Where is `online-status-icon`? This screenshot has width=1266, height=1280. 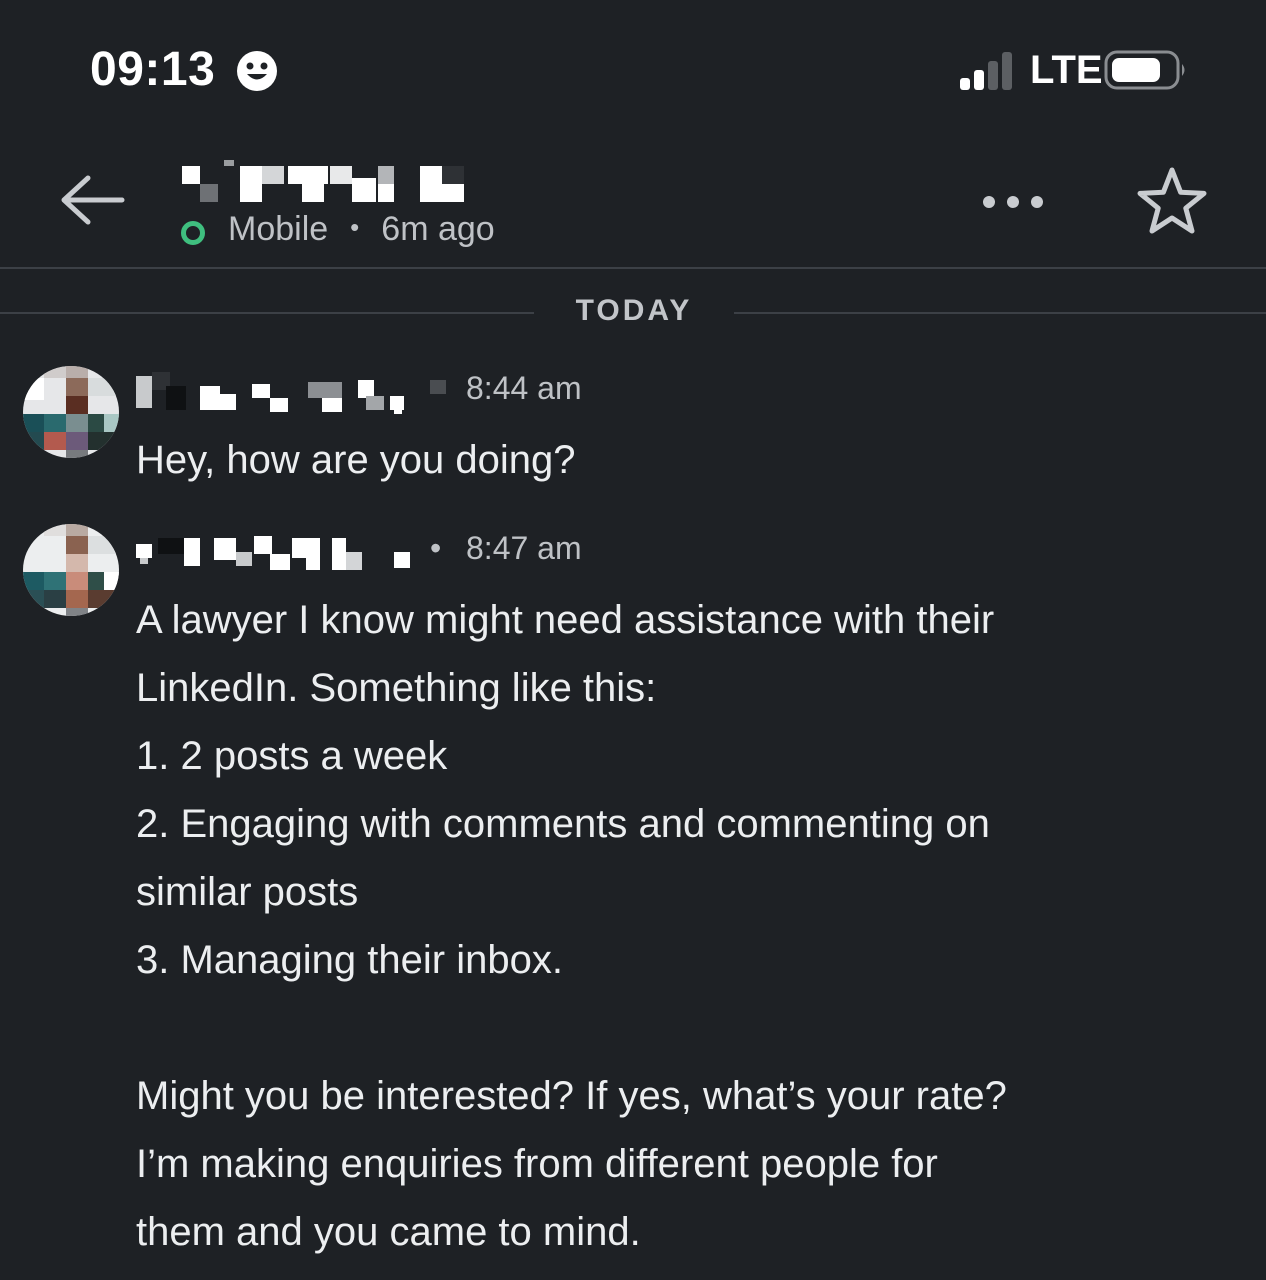 online-status-icon is located at coordinates (193, 233).